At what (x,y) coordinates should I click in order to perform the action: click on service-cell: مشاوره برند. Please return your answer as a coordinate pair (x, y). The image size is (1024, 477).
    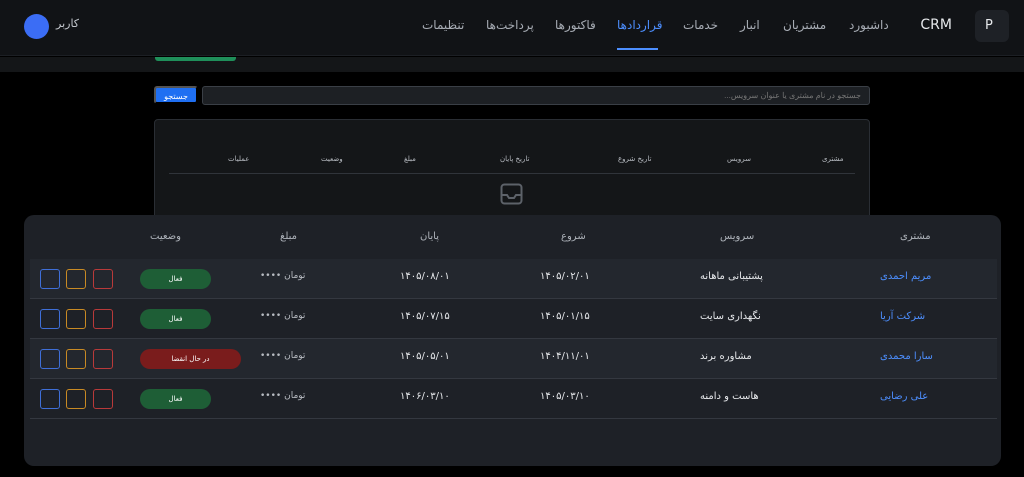
    Looking at the image, I should click on (726, 356).